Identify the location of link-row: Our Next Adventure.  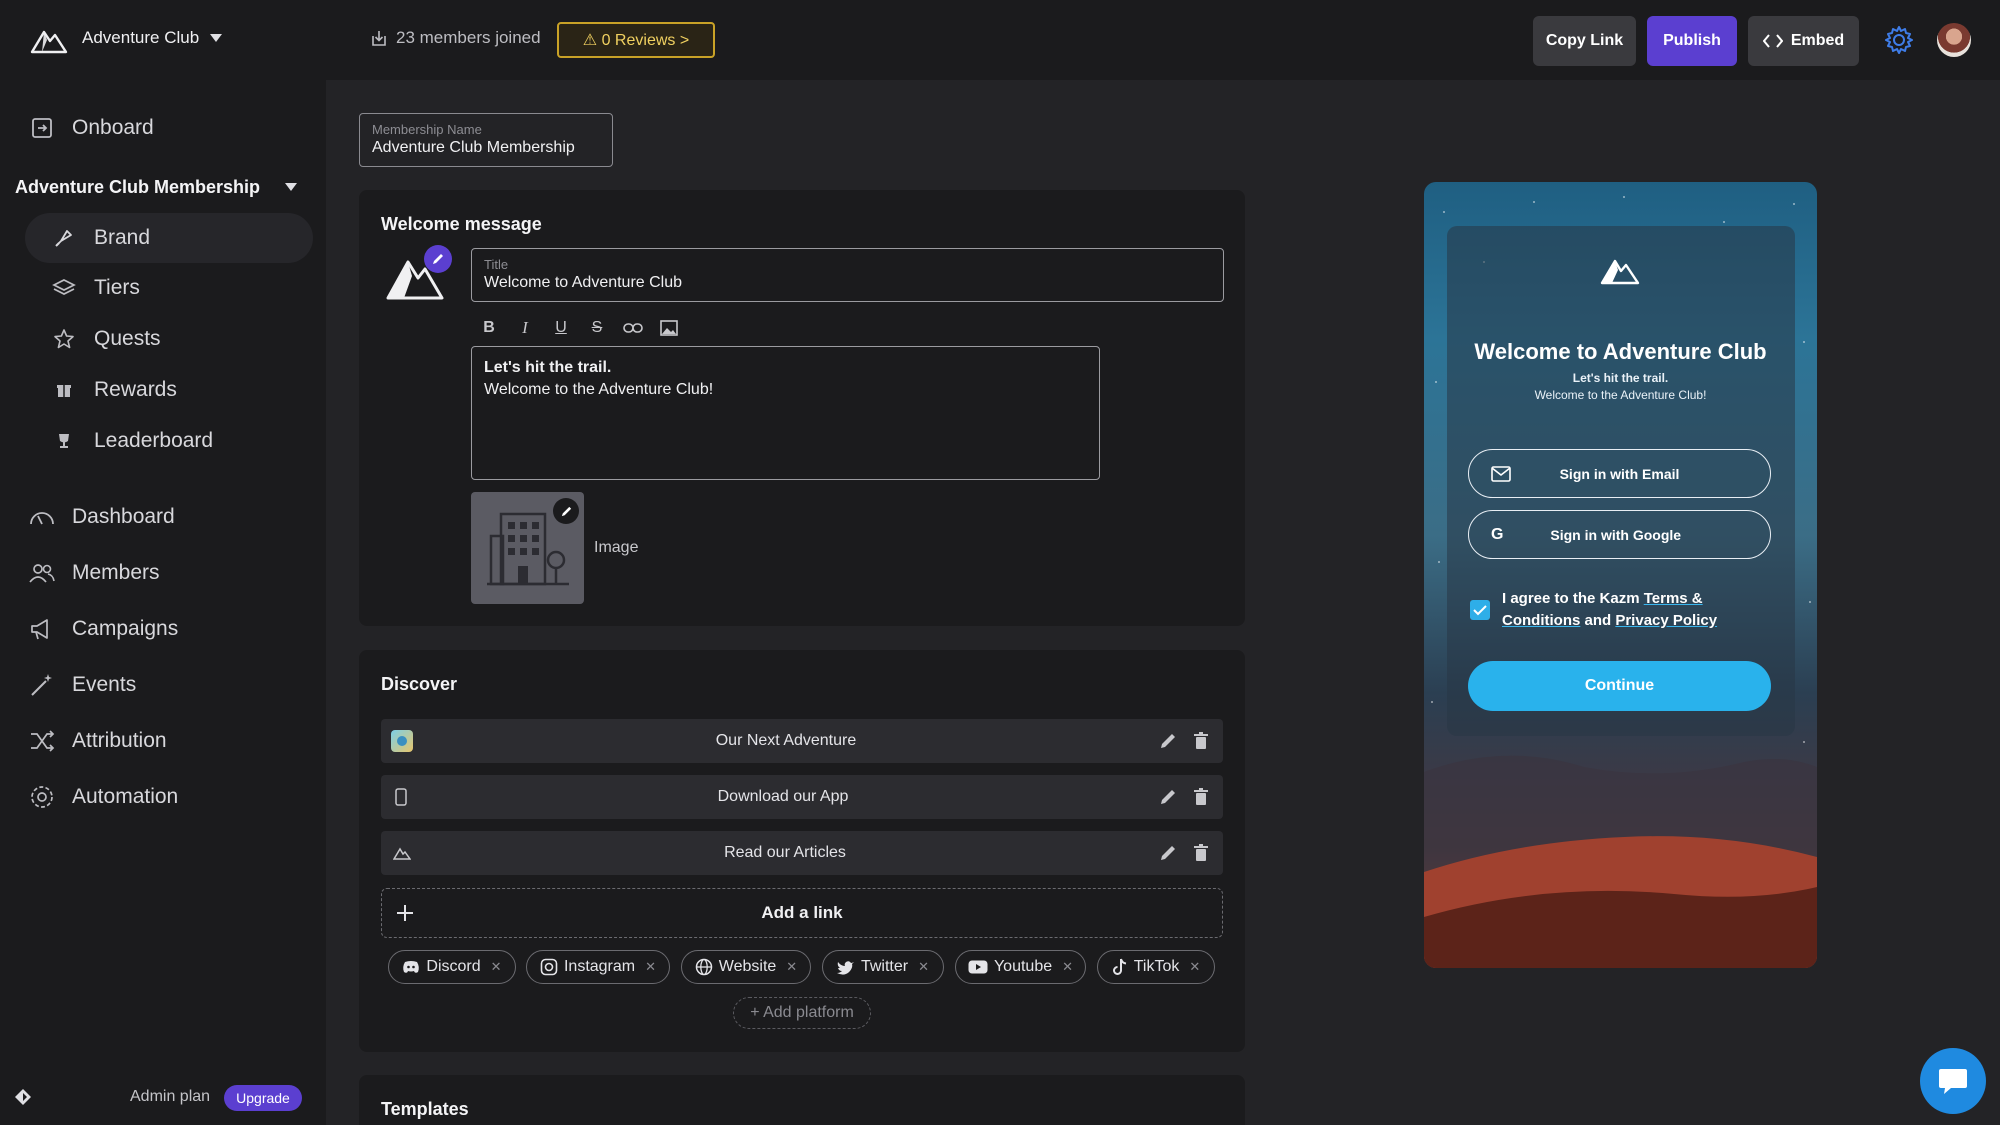
(802, 741).